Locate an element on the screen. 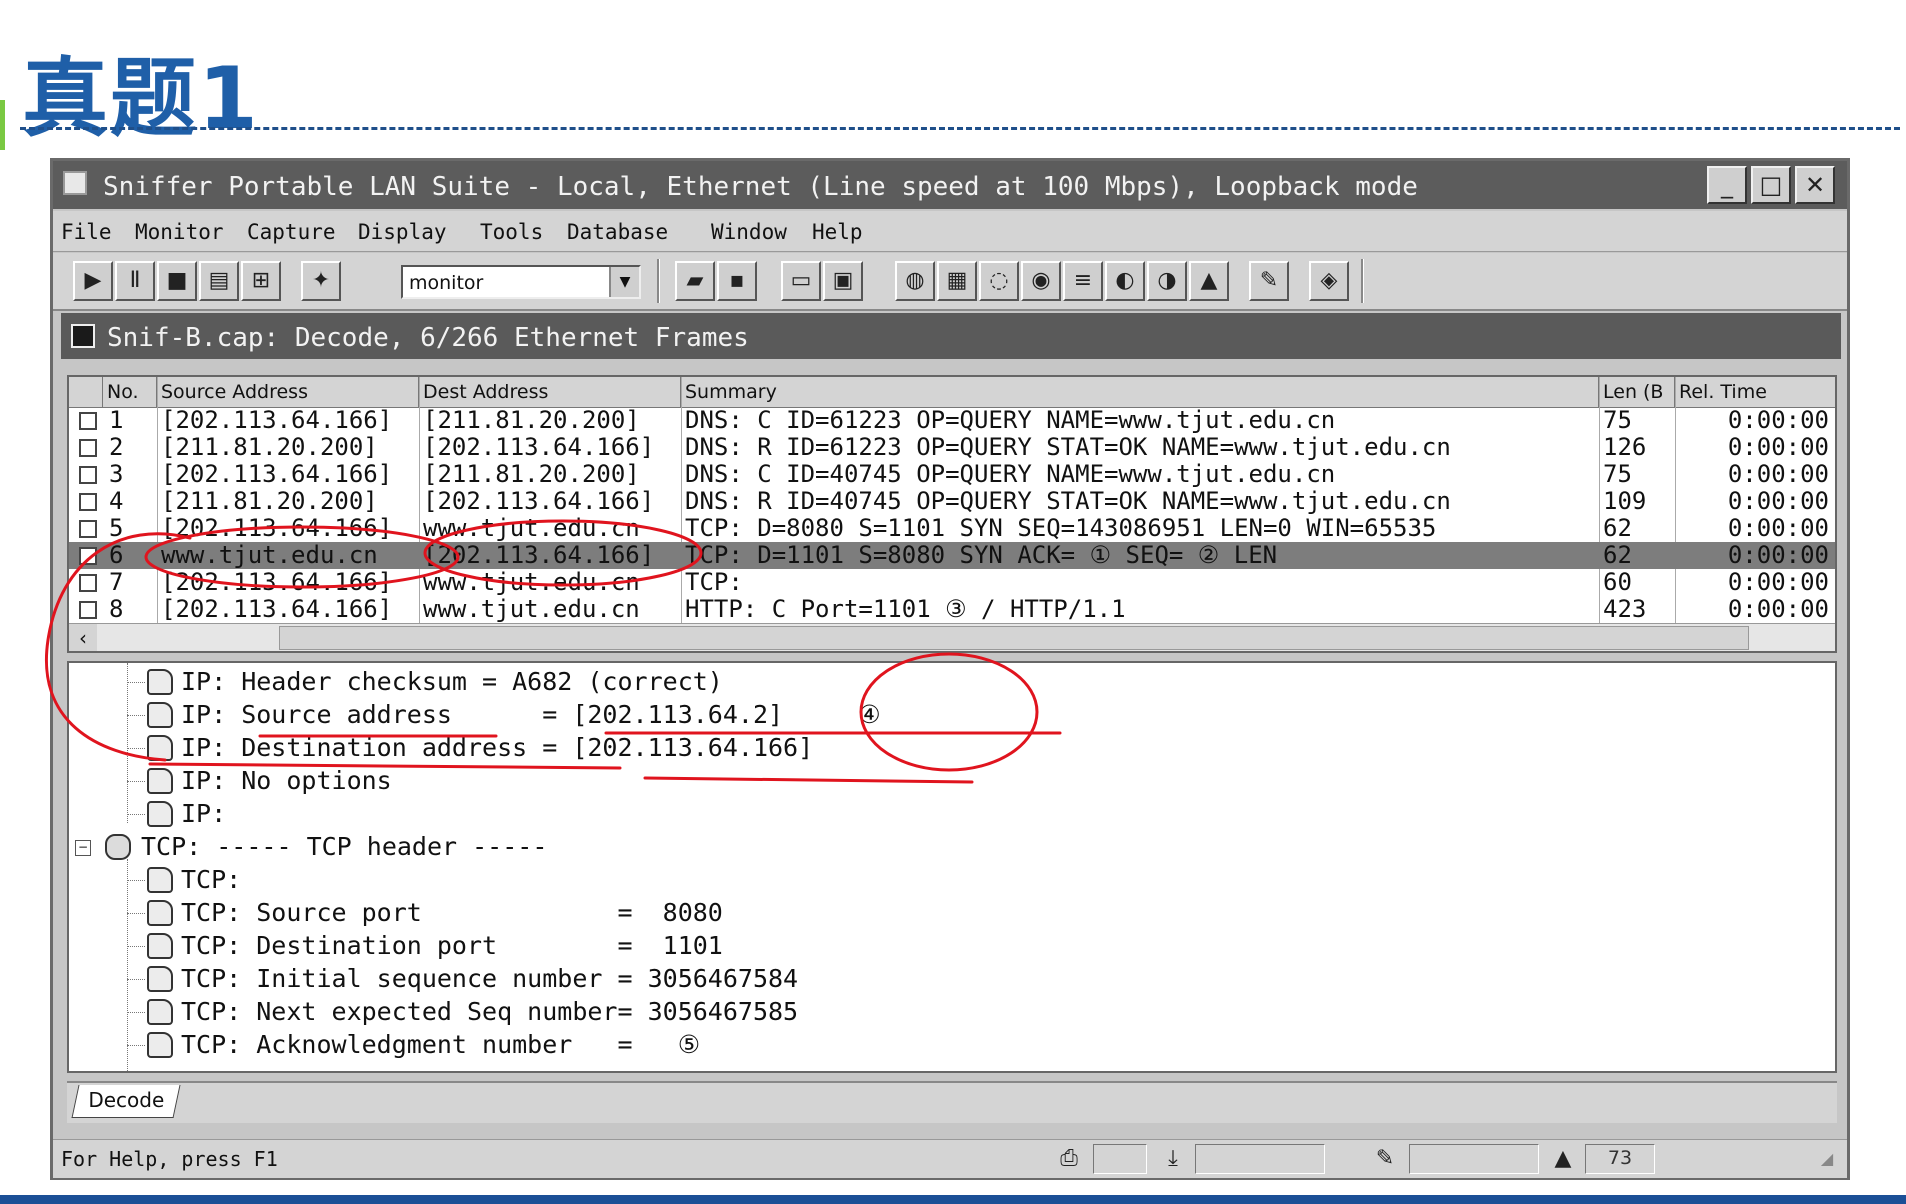 This screenshot has height=1204, width=1906. menu-tools: Tools is located at coordinates (511, 232).